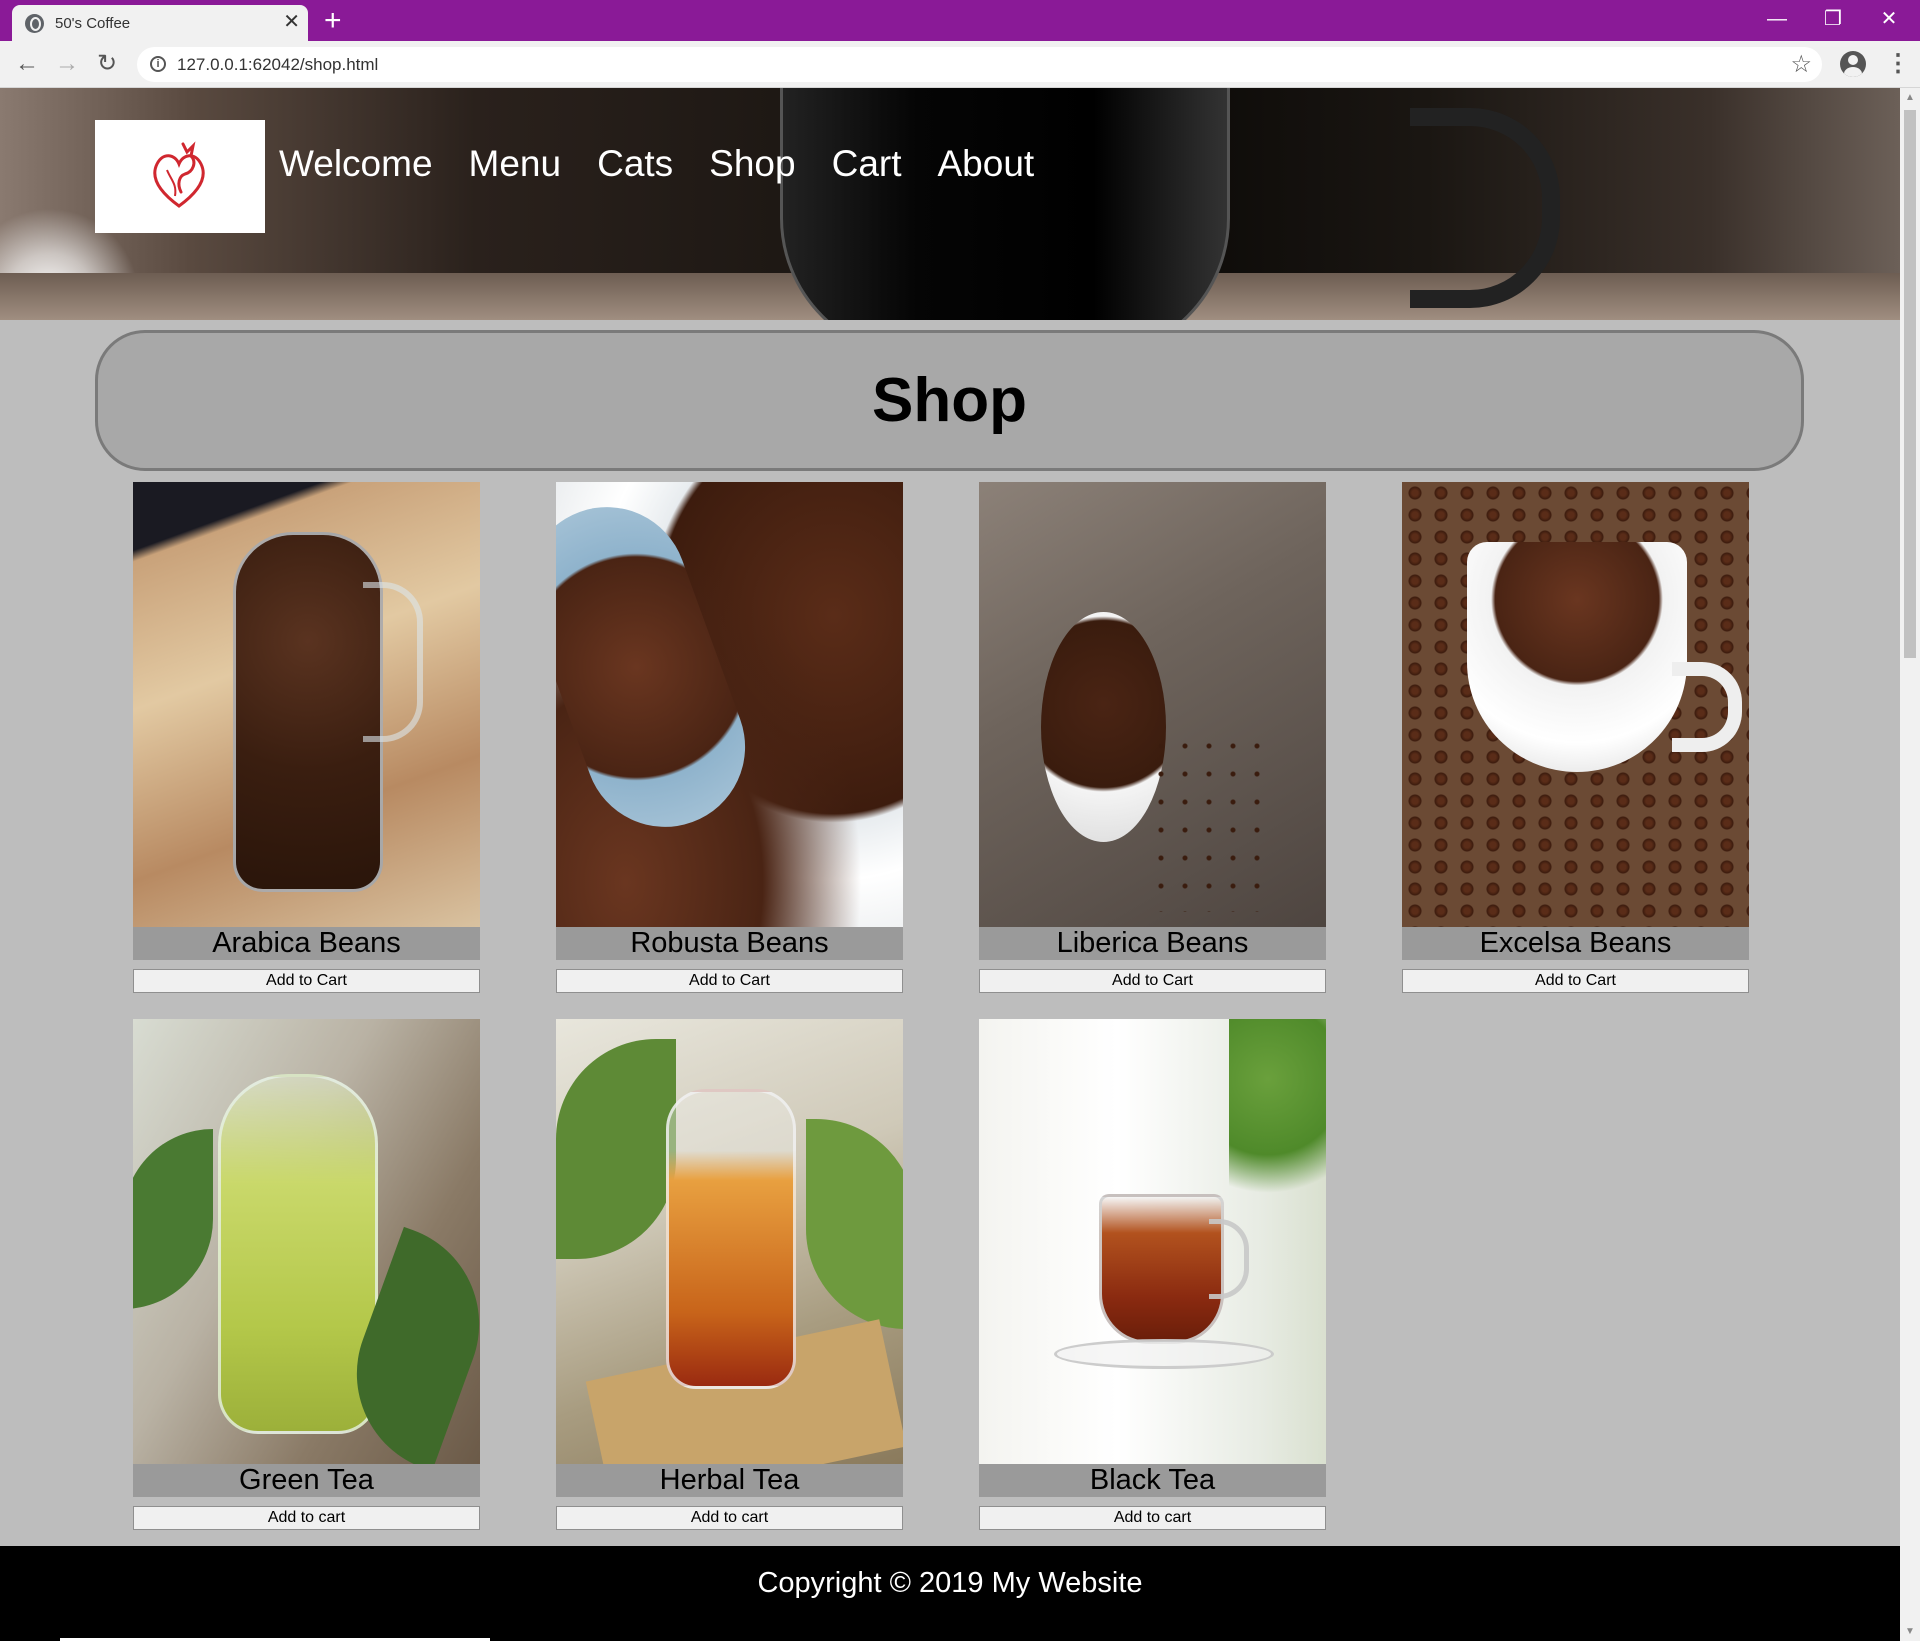 This screenshot has height=1641, width=1920. I want to click on tab-title: 50's Coffee, so click(93, 23).